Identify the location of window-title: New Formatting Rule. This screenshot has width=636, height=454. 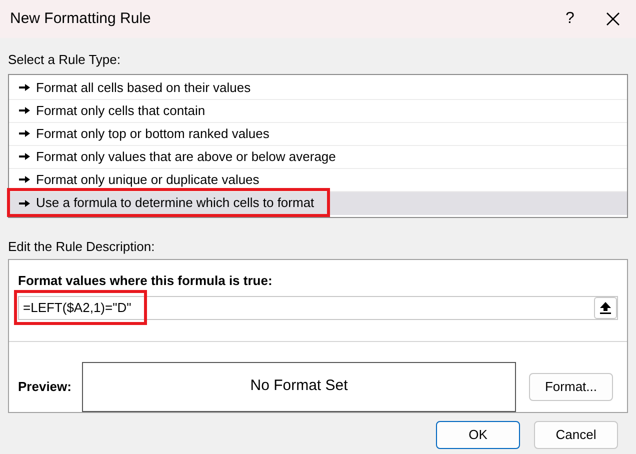
(81, 18).